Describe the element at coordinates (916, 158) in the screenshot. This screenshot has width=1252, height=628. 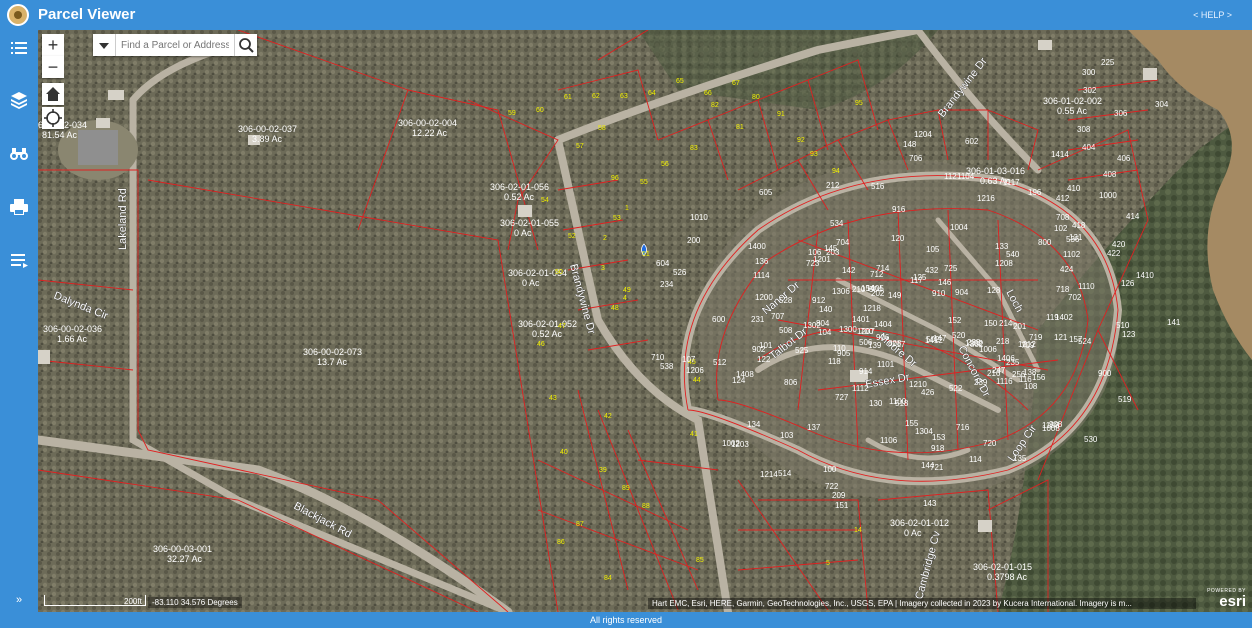
I see `lot-number-label: 706` at that location.